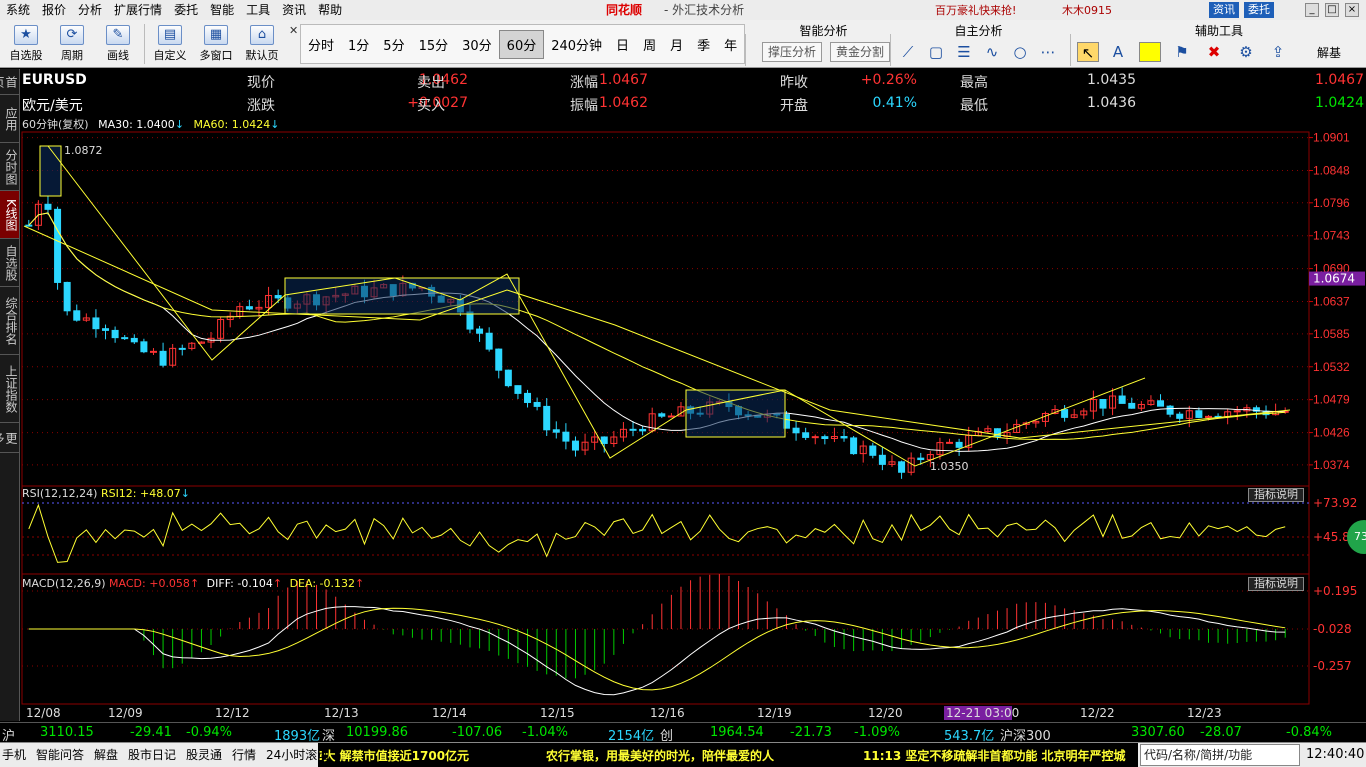 The width and height of the screenshot is (1366, 767). What do you see at coordinates (1335, 591) in the screenshot?
I see `macd-label-0: +0.195` at bounding box center [1335, 591].